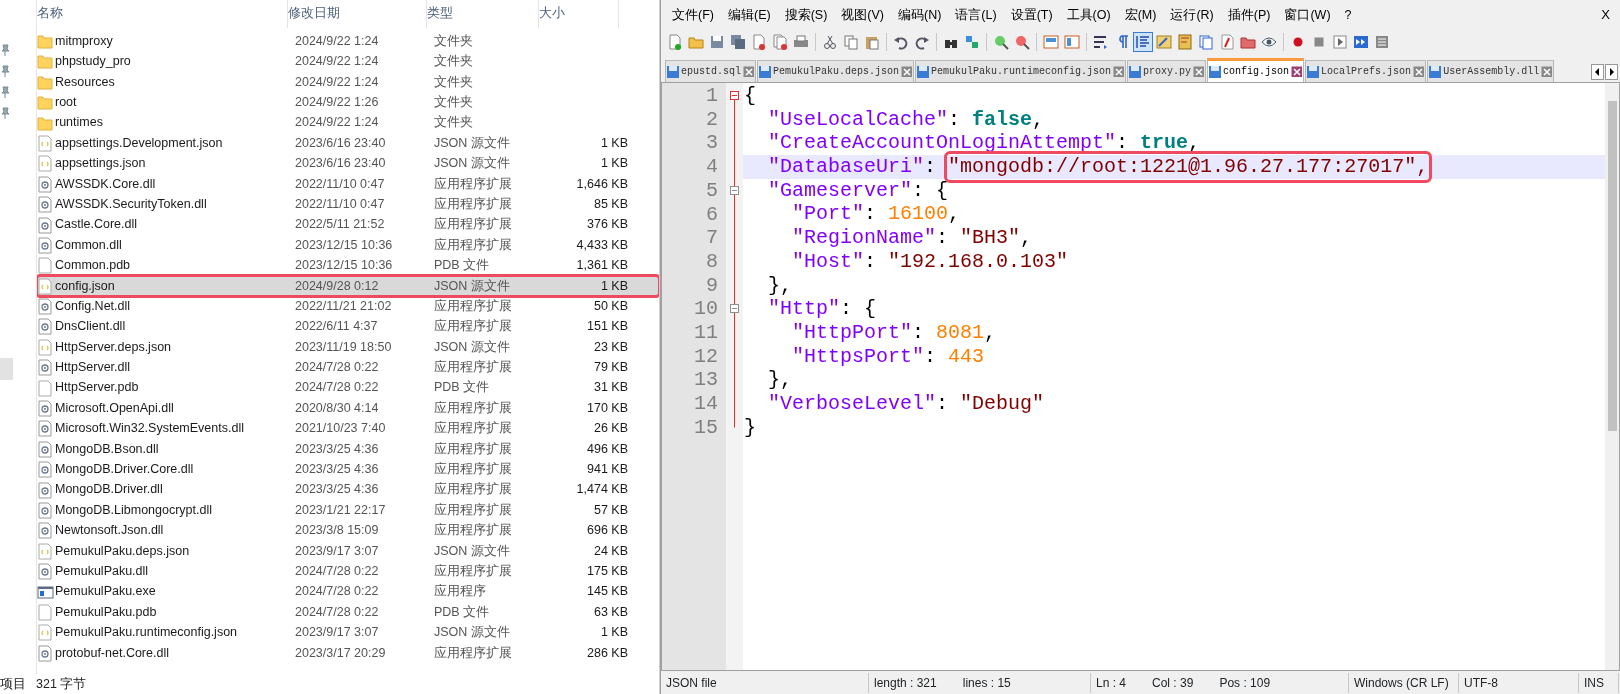 This screenshot has width=1620, height=694. I want to click on code-token: },, so click(780, 380).